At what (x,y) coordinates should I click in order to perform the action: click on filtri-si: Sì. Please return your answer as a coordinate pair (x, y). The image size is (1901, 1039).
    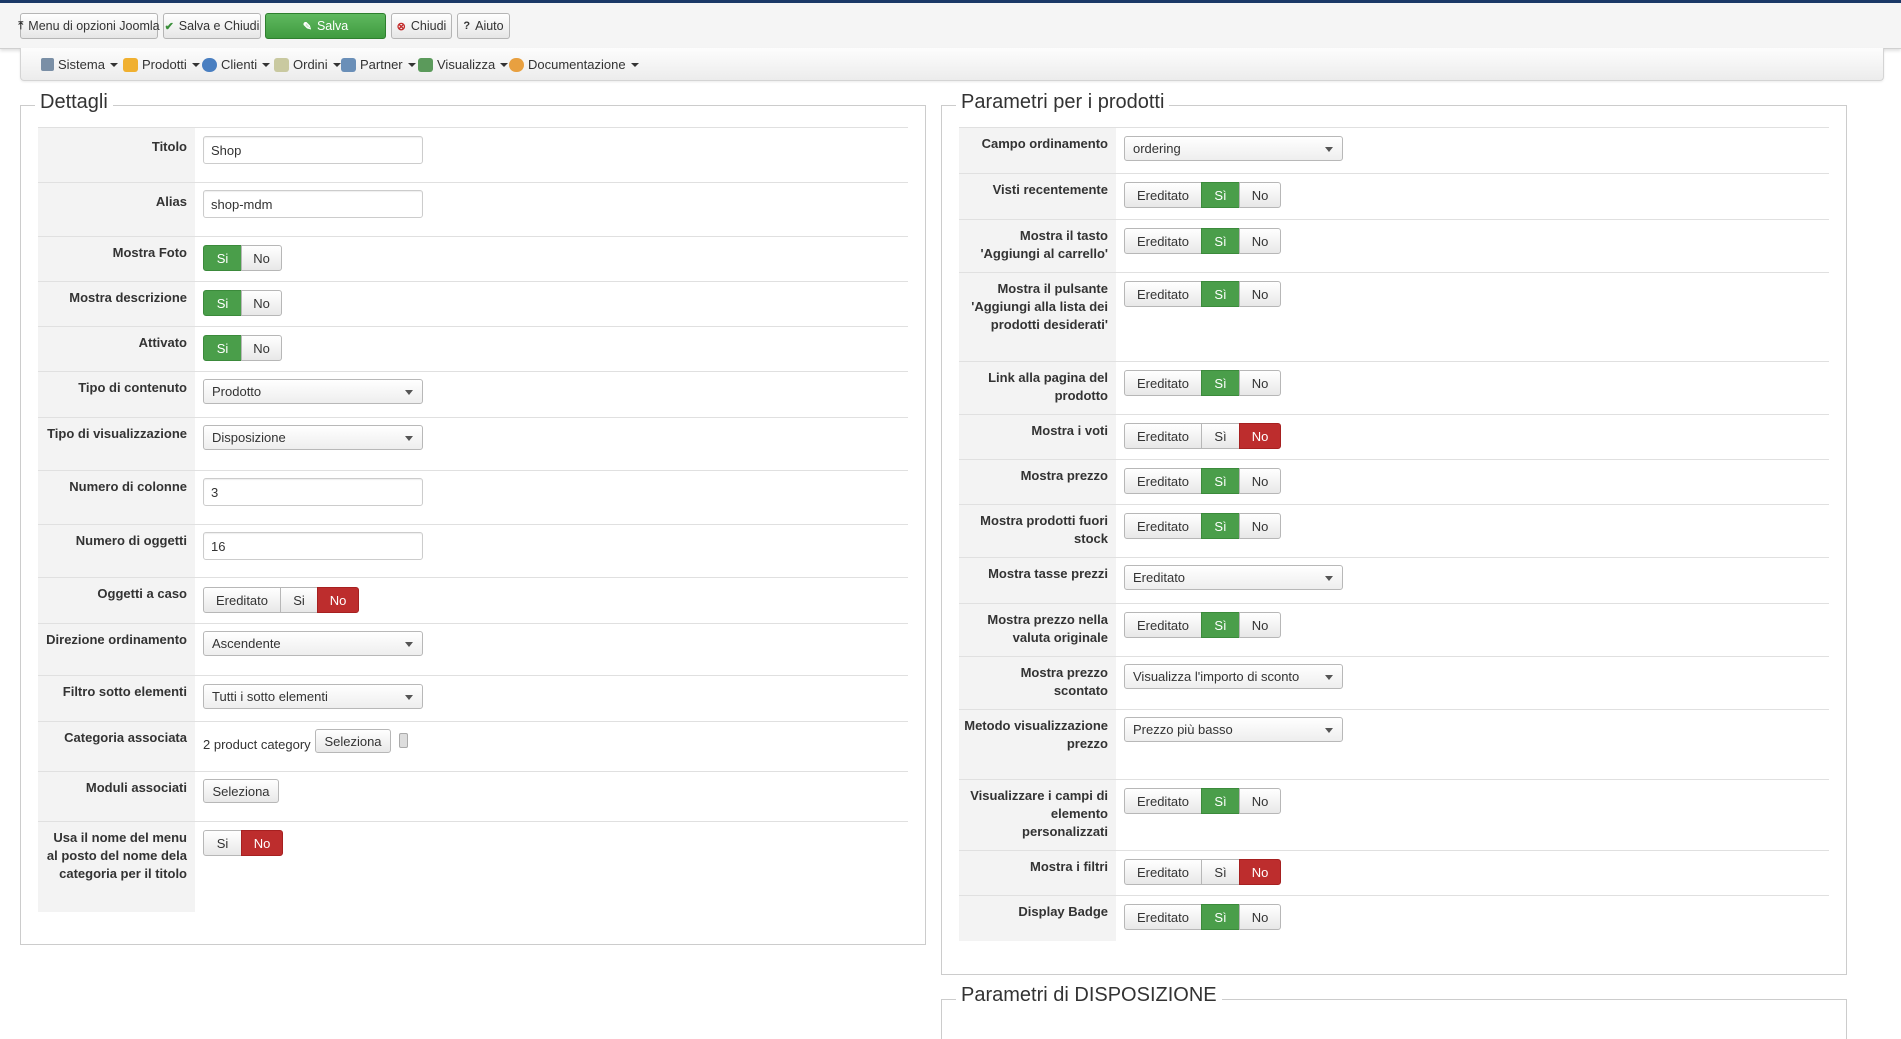
    Looking at the image, I should click on (1220, 872).